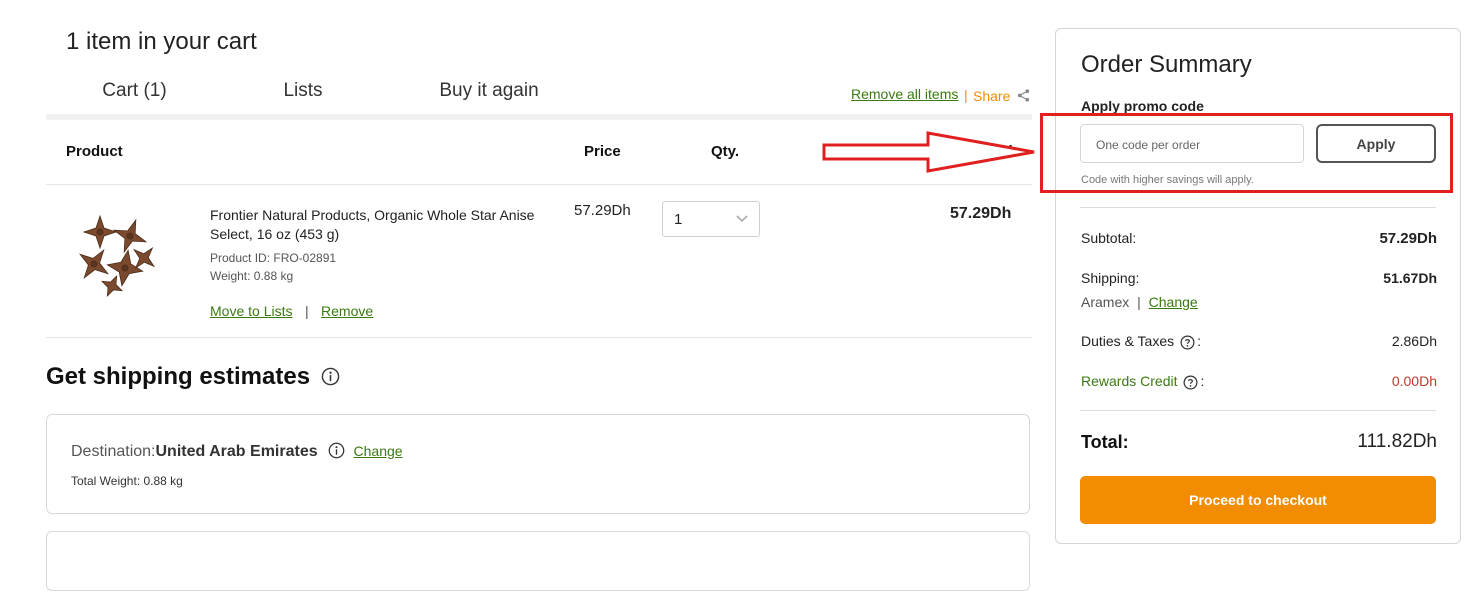 The image size is (1479, 591). I want to click on duties-value: 2.86Dh, so click(1414, 341).